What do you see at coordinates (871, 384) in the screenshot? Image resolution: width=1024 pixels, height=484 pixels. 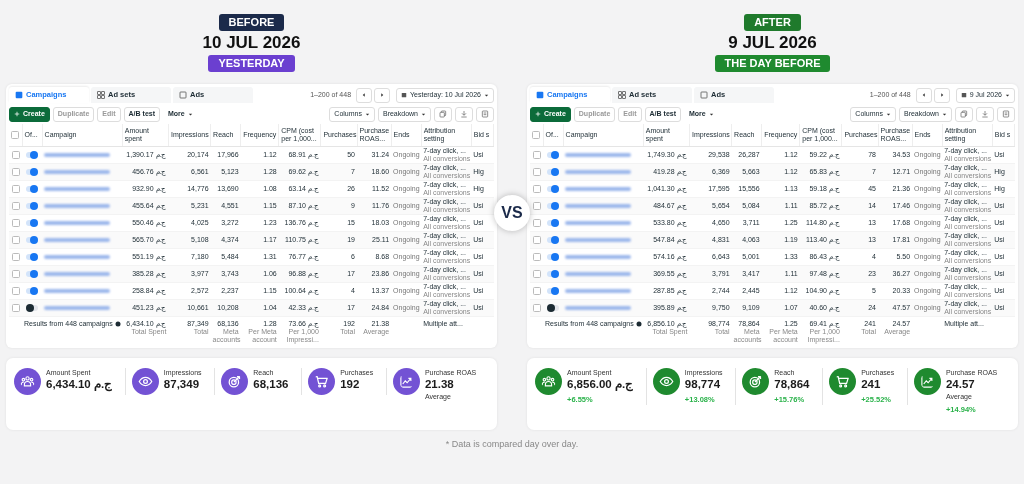 I see `stat-value: 241` at bounding box center [871, 384].